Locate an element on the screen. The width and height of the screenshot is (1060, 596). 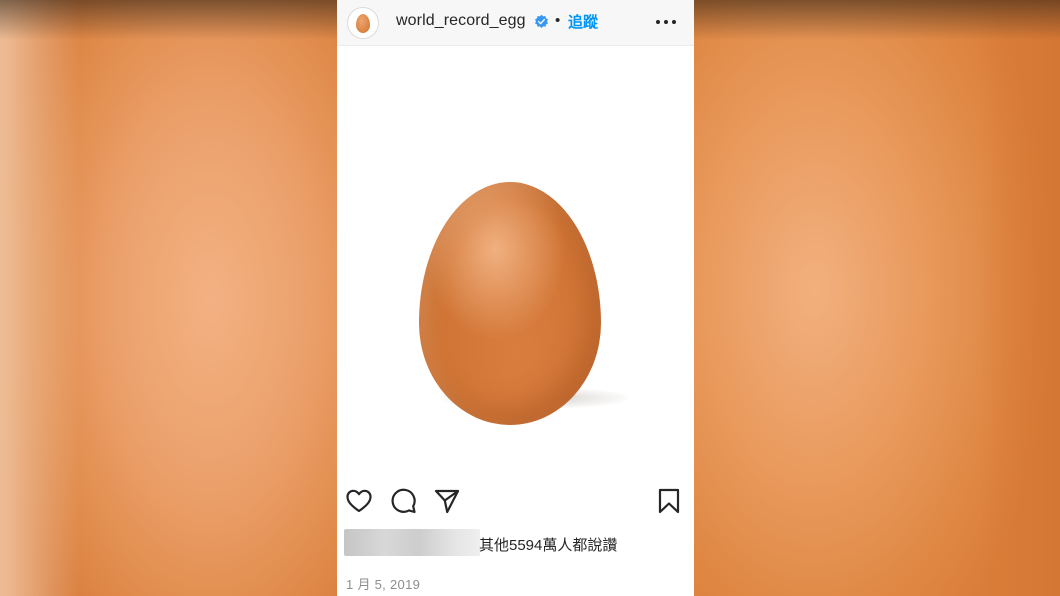
avatar is located at coordinates (363, 23).